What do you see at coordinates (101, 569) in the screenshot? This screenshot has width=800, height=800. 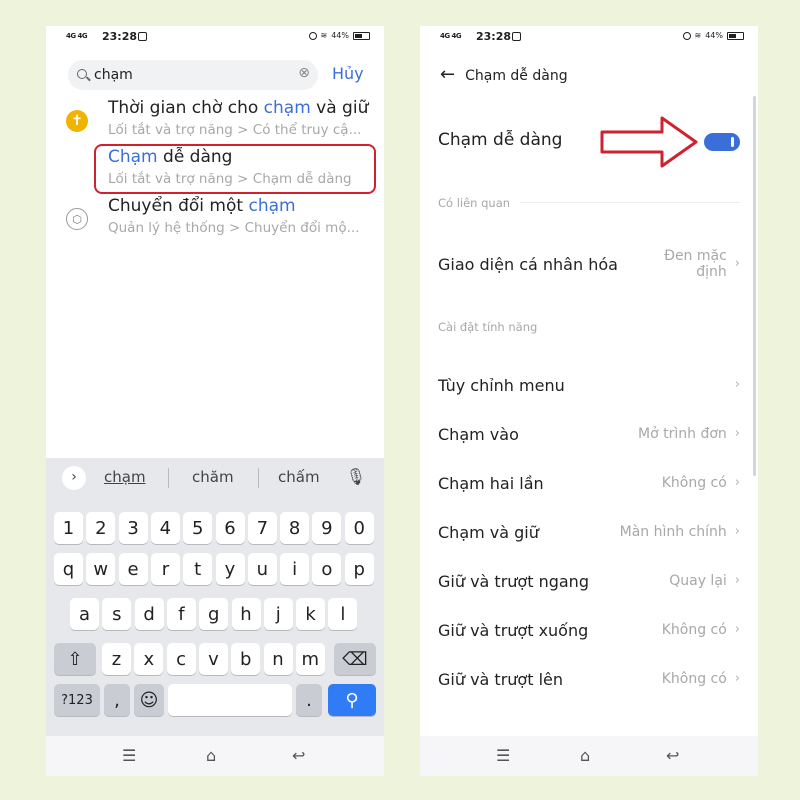 I see `keyboard-key: w` at bounding box center [101, 569].